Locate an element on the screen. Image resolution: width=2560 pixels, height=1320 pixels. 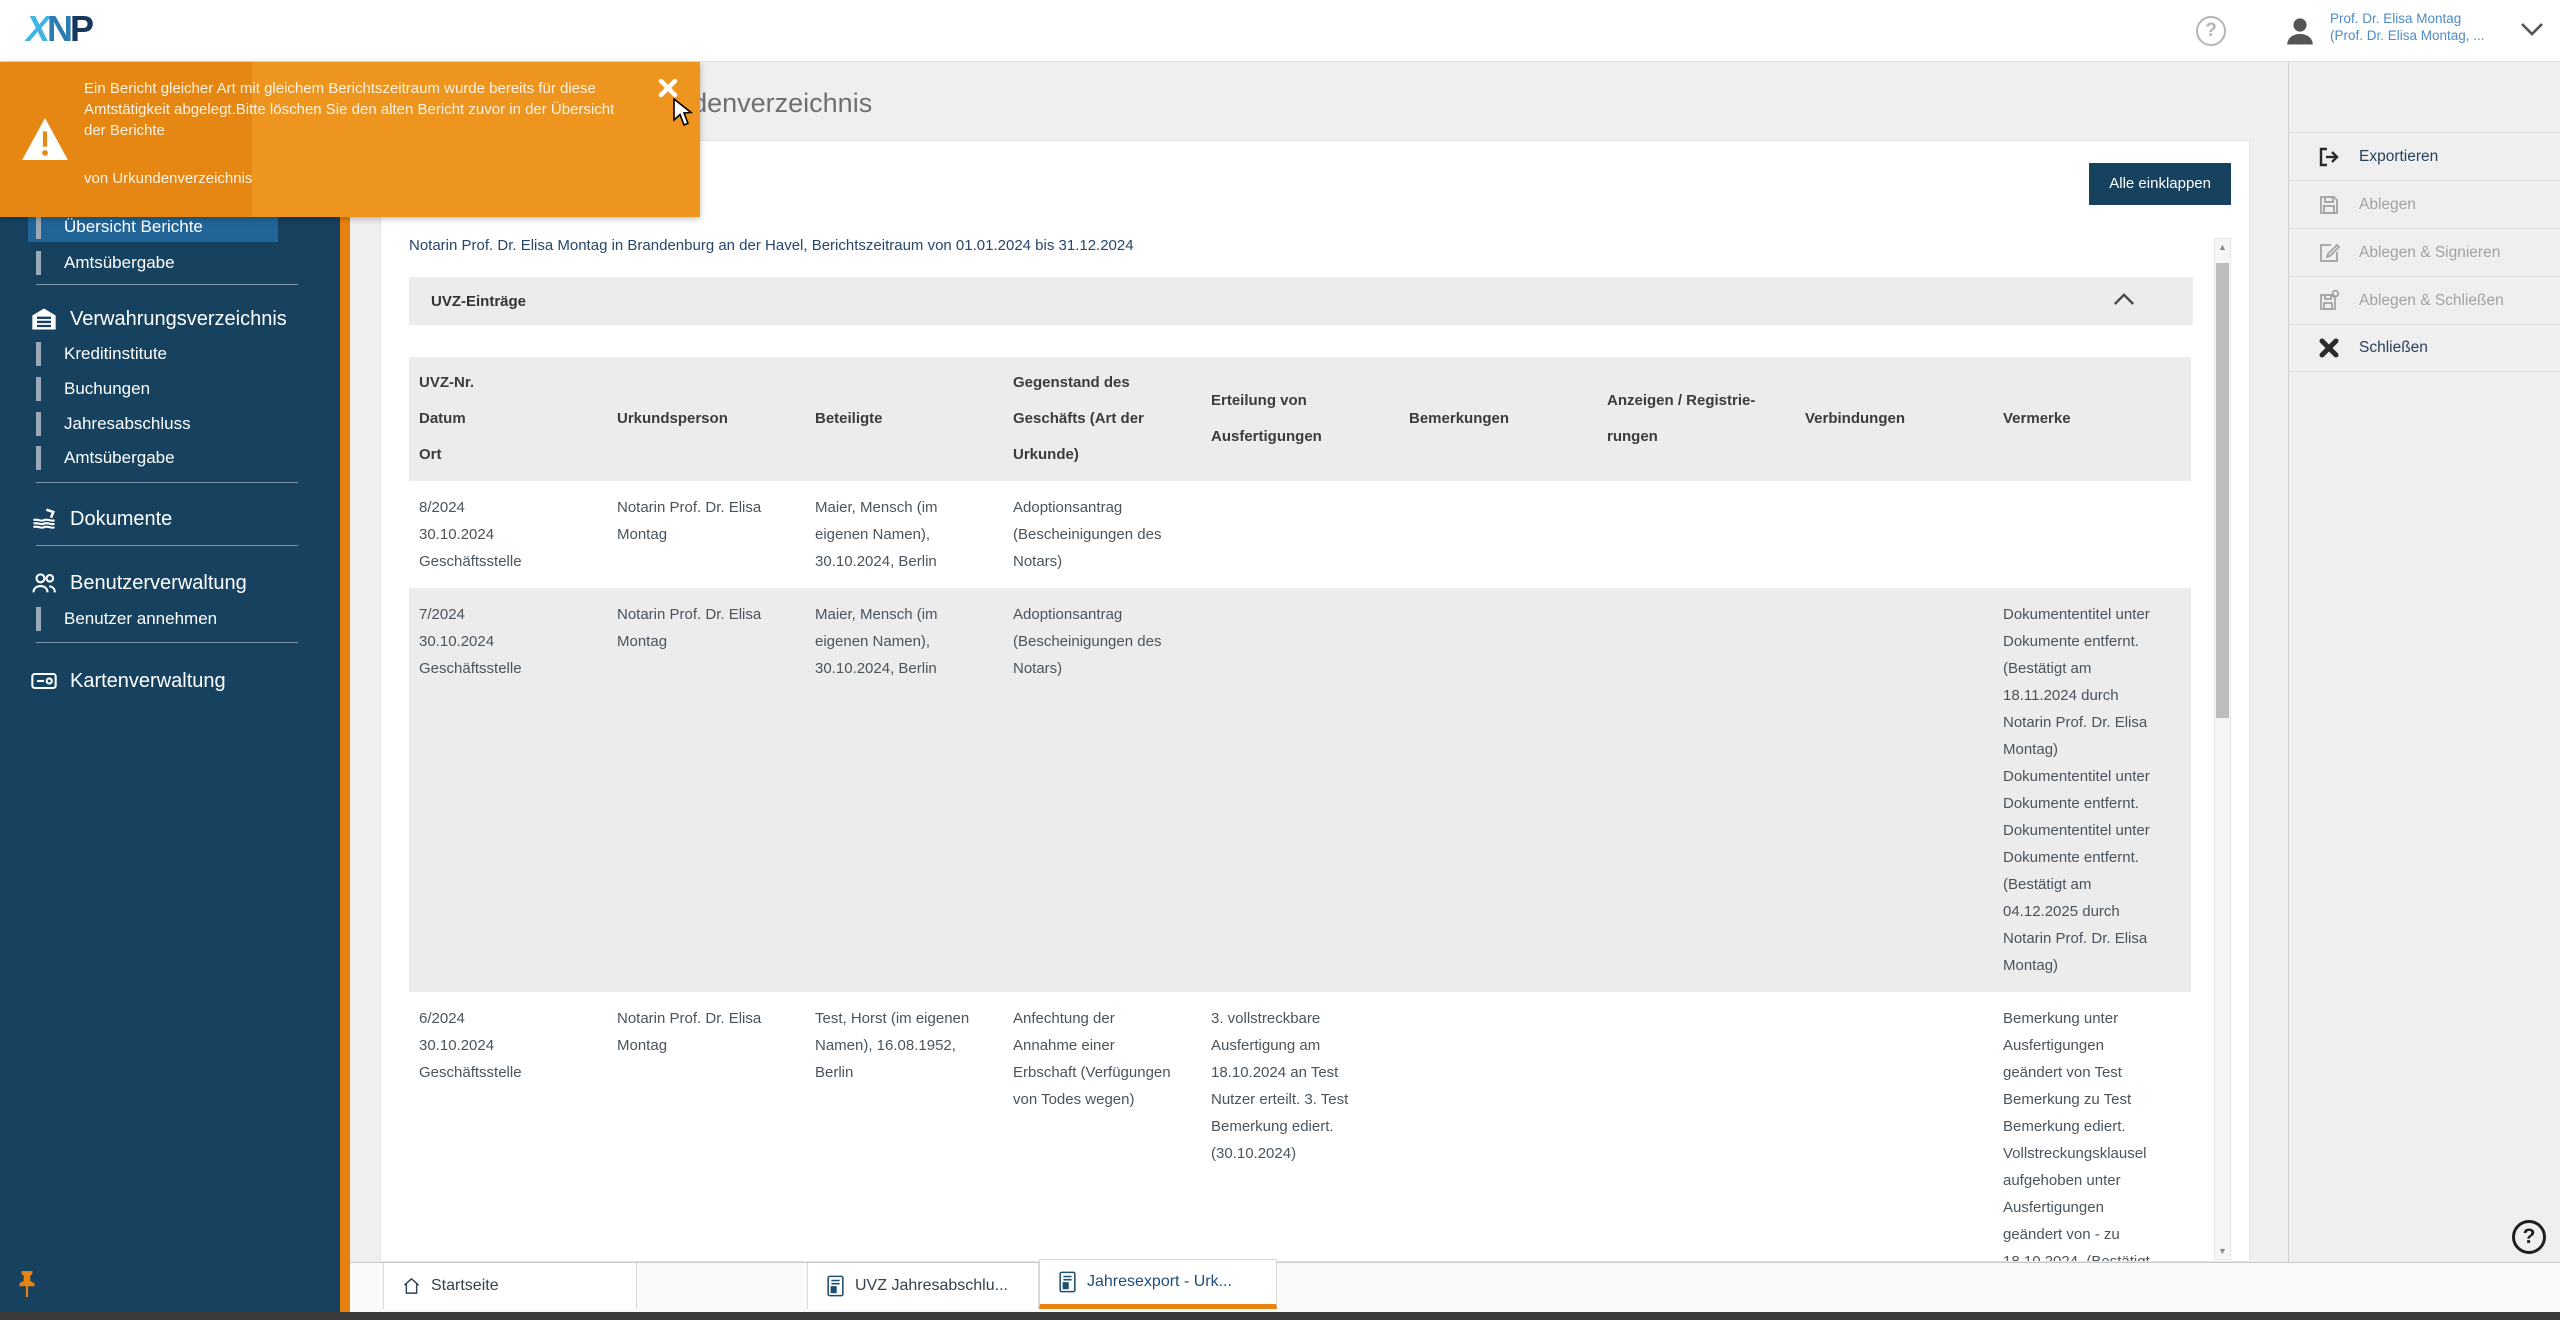
save-icon is located at coordinates (2329, 204).